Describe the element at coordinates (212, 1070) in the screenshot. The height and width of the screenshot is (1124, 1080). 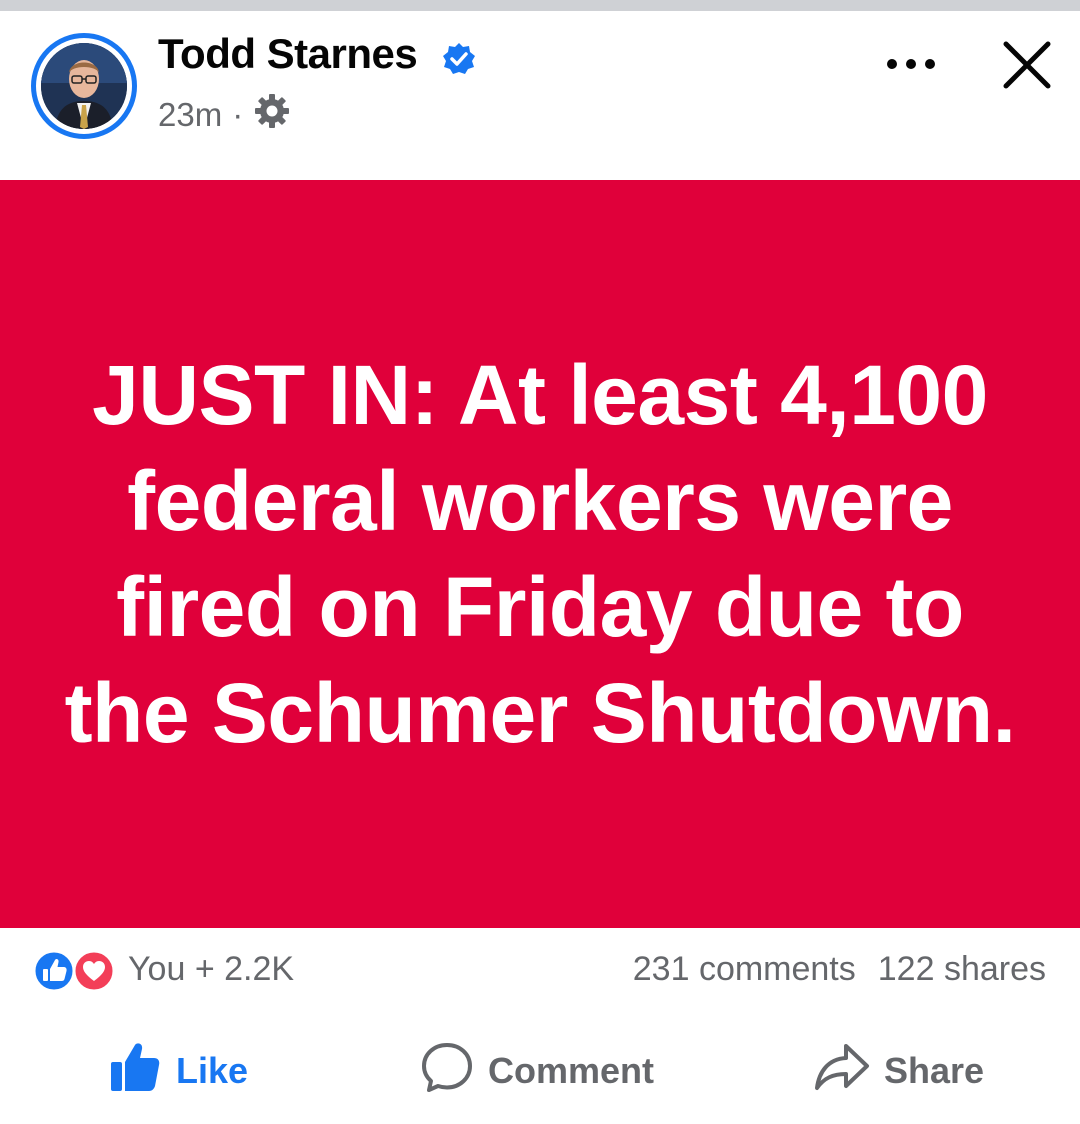
I see `like-label: Like` at that location.